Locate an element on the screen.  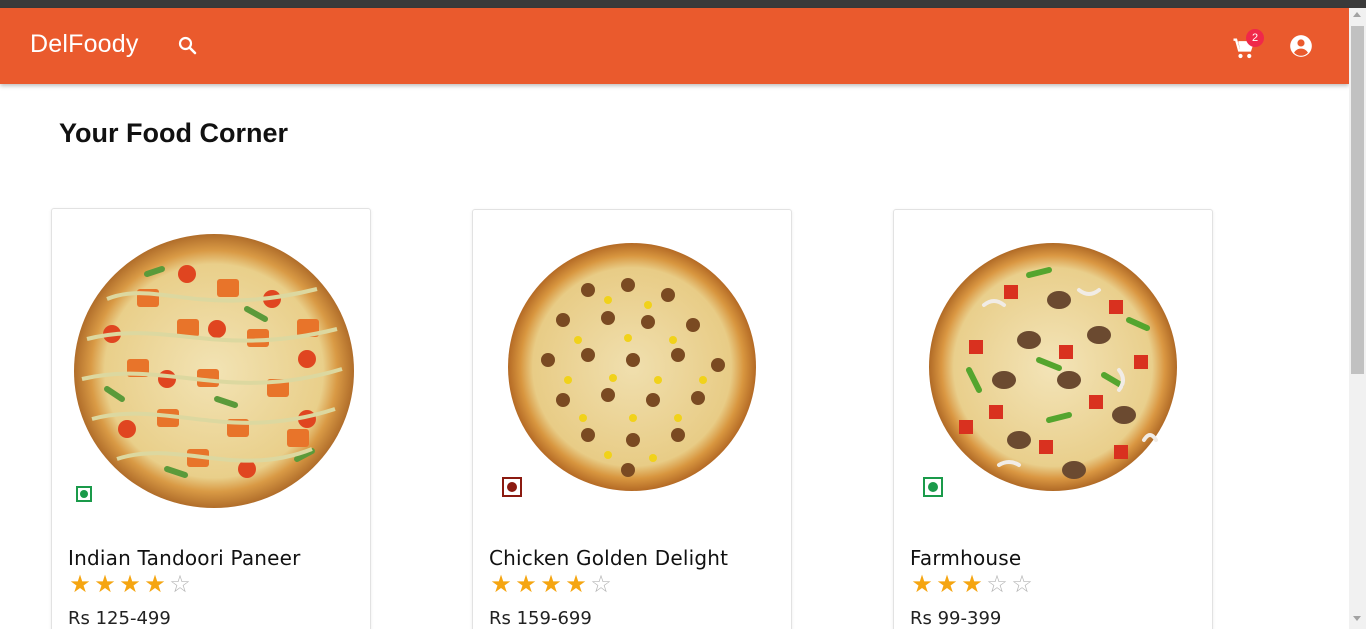
browser-top-strip is located at coordinates (683, 4).